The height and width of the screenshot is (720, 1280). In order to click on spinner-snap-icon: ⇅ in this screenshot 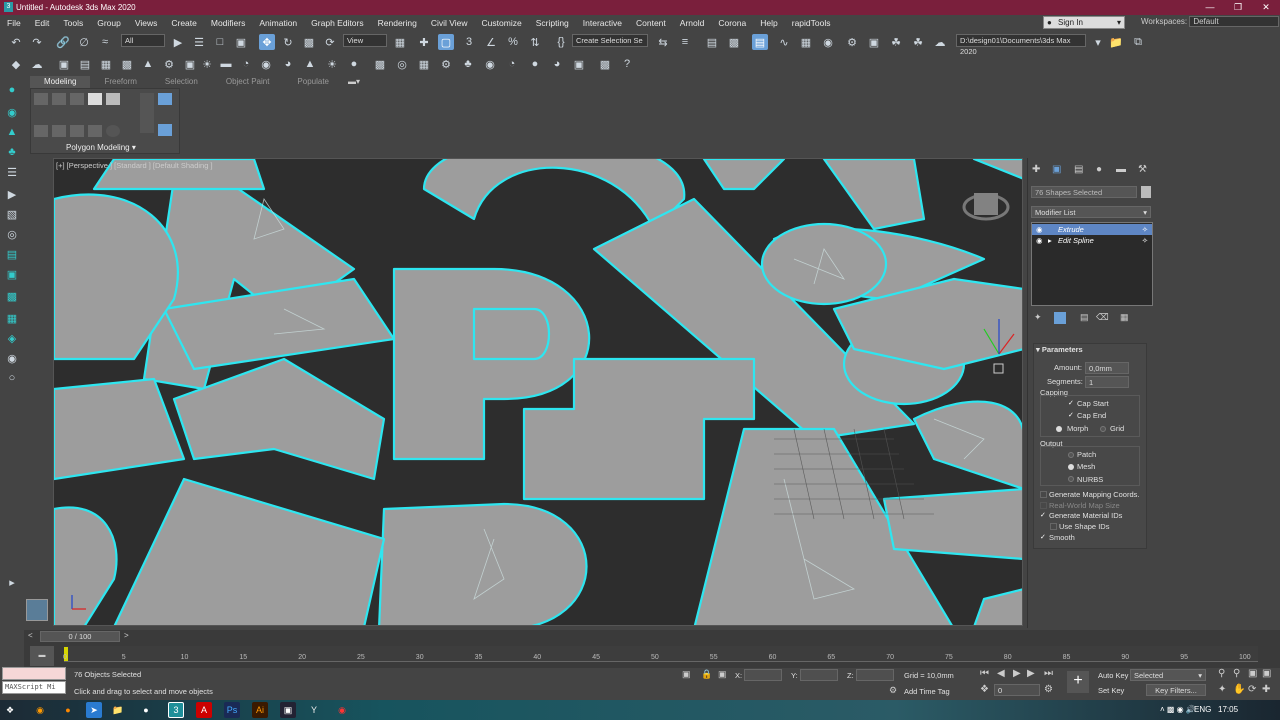, I will do `click(535, 42)`.